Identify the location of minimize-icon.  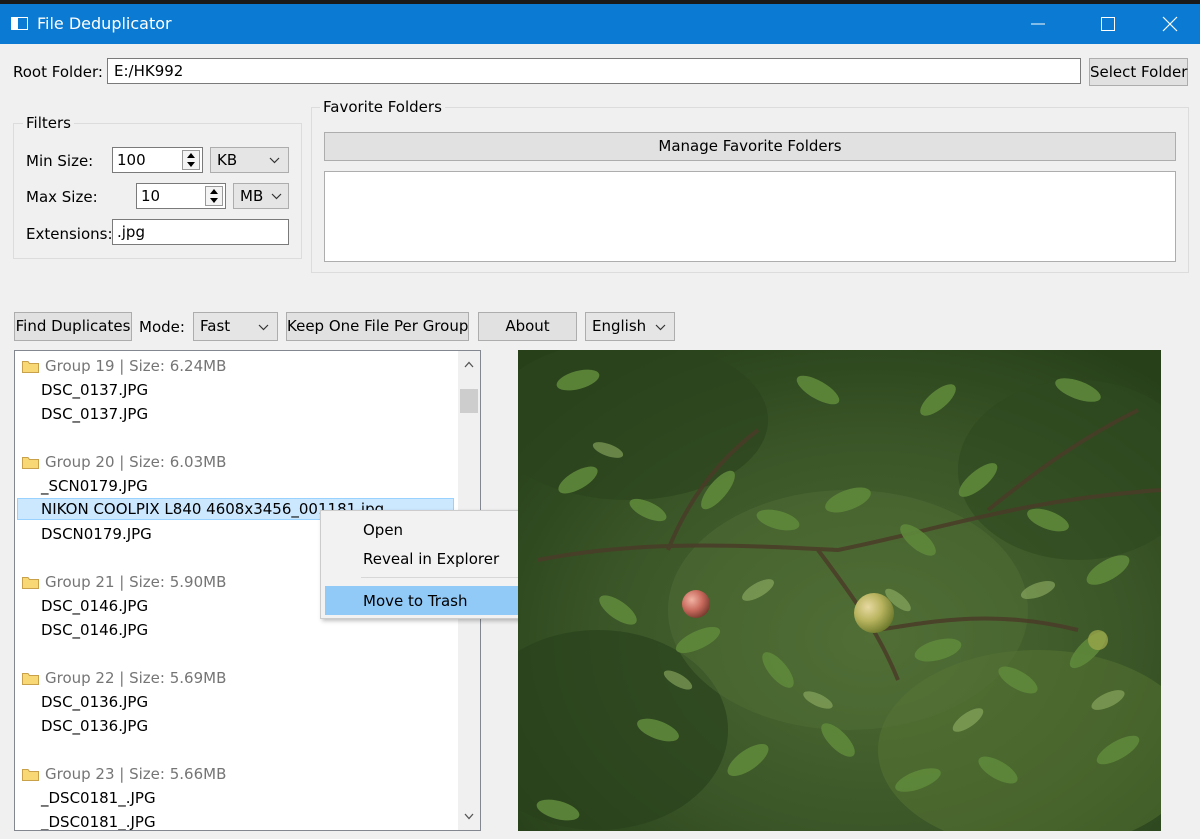
(1038, 24).